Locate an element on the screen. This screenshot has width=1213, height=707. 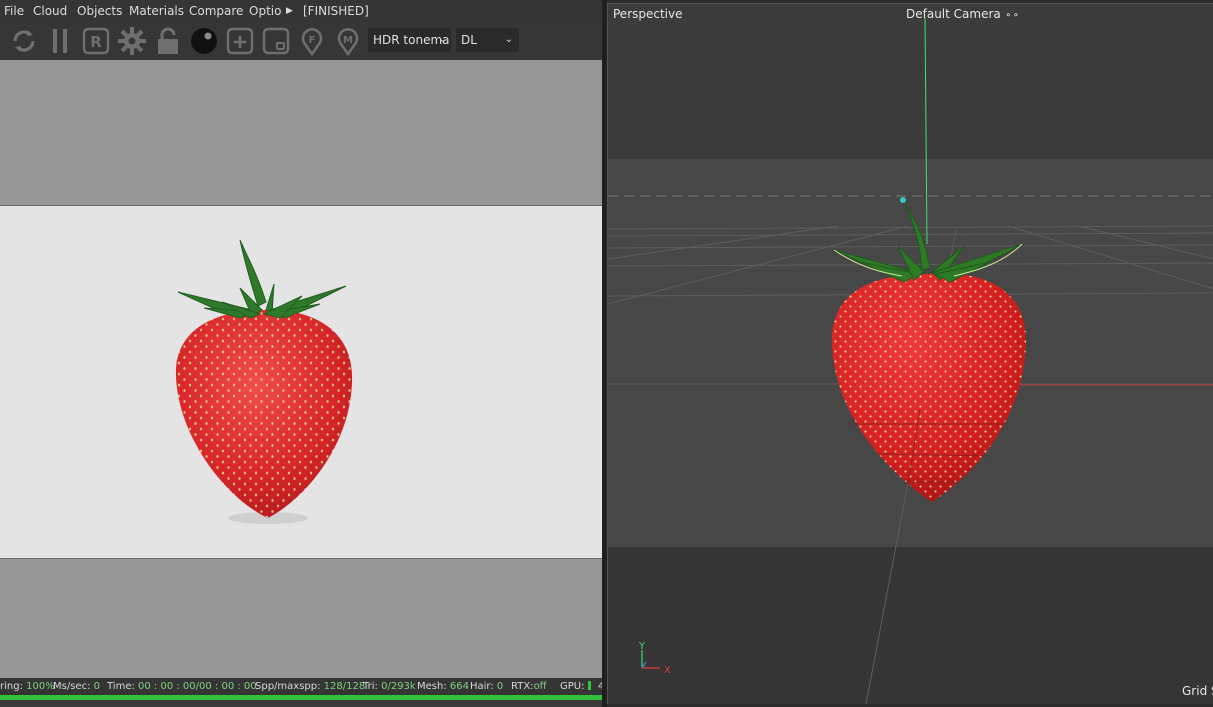
kernel-select-value: DL is located at coordinates (469, 40).